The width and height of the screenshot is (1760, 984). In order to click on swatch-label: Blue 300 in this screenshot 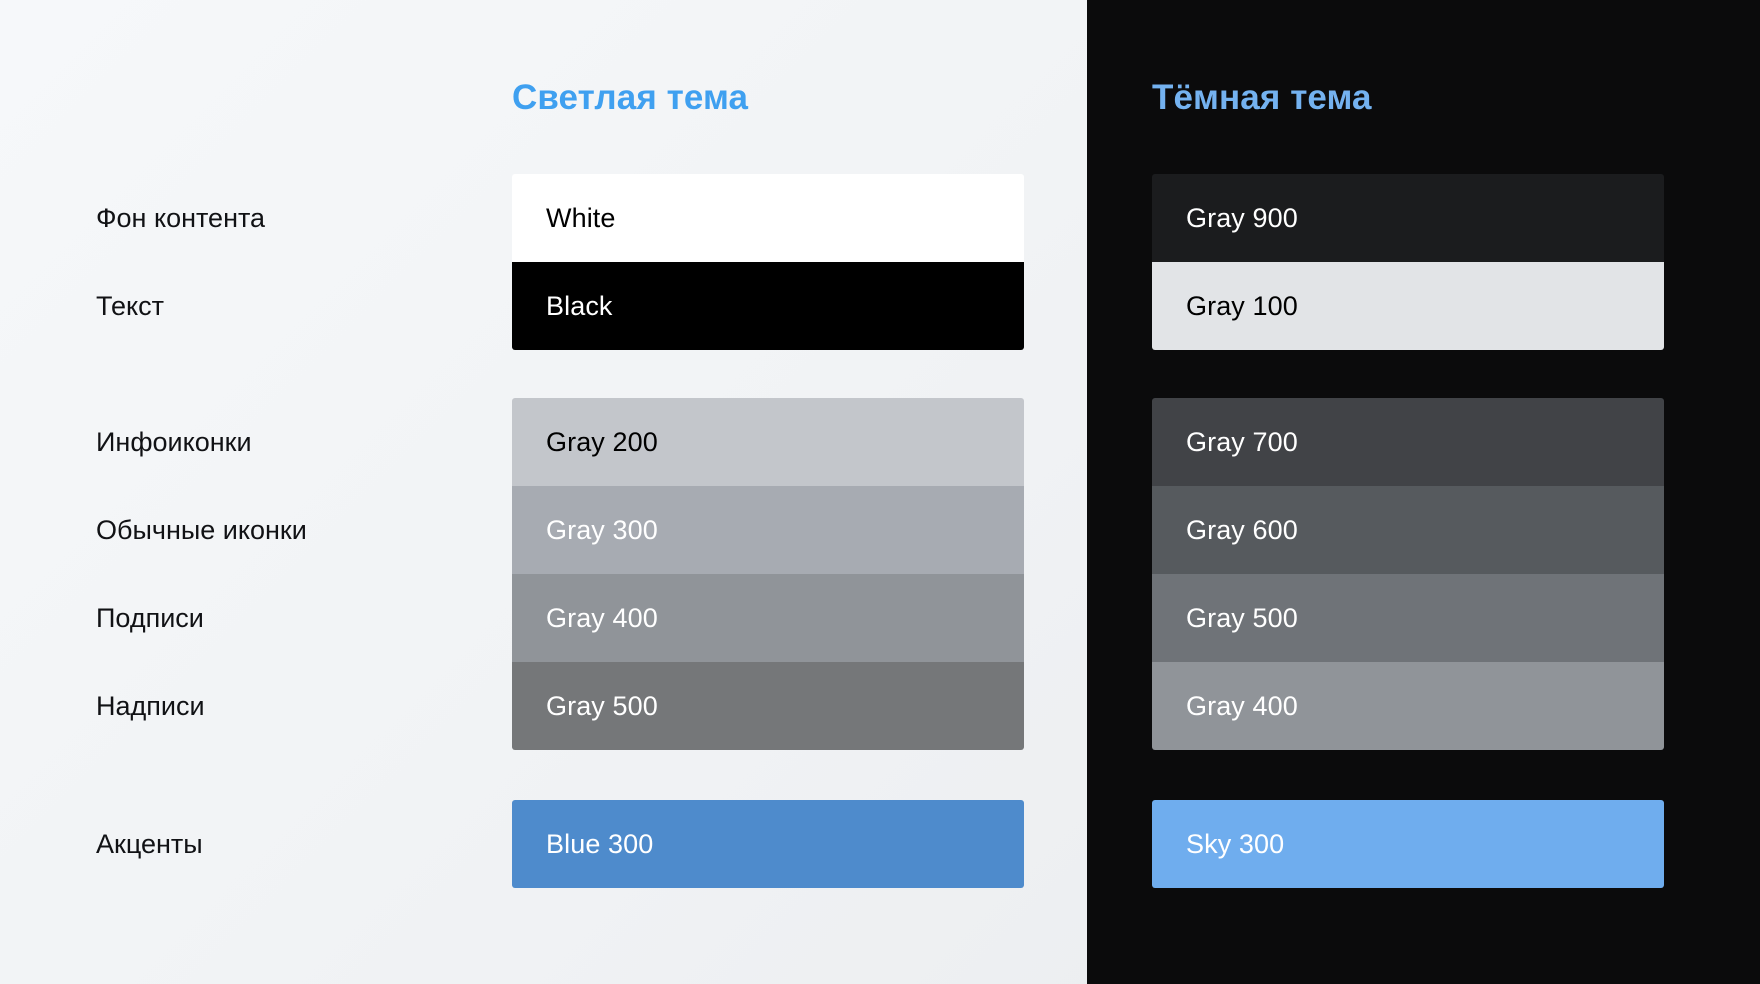, I will do `click(600, 843)`.